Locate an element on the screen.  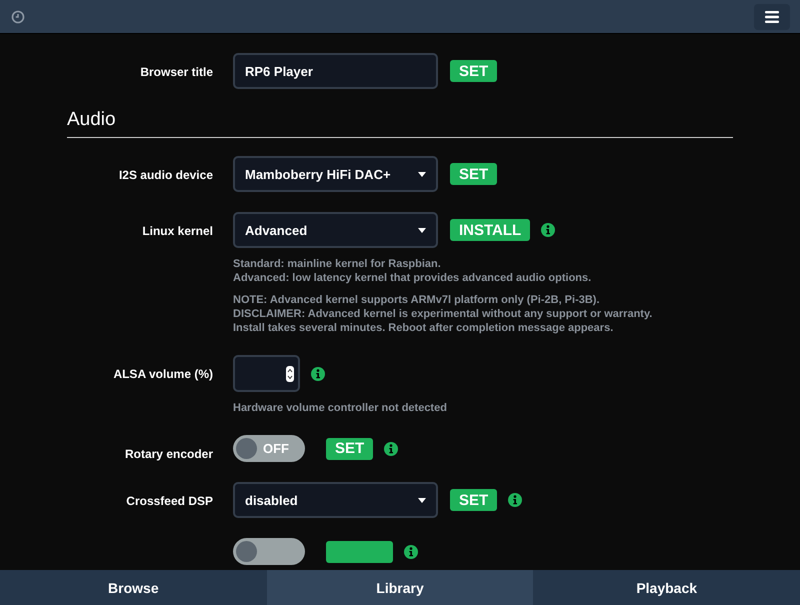
dropdown: Mamboberry HiFi DAC+ is located at coordinates (335, 174).